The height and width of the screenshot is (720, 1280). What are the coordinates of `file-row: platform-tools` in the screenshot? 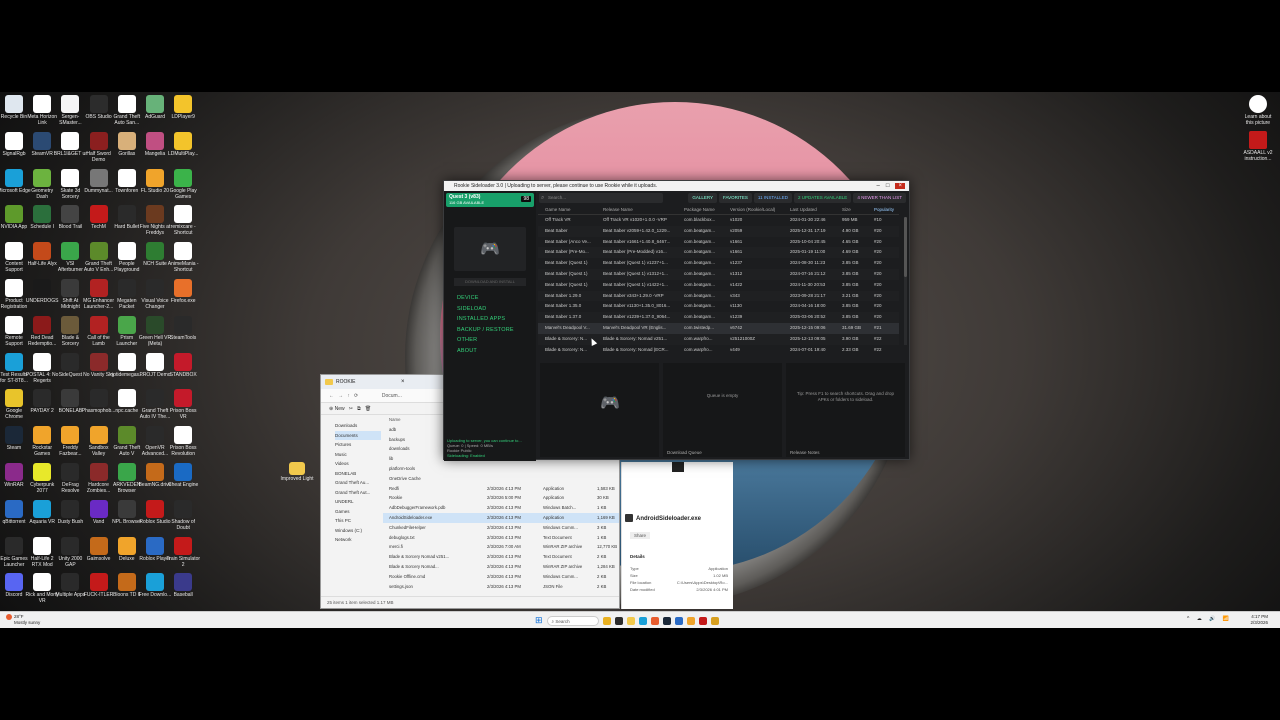 It's located at (501, 469).